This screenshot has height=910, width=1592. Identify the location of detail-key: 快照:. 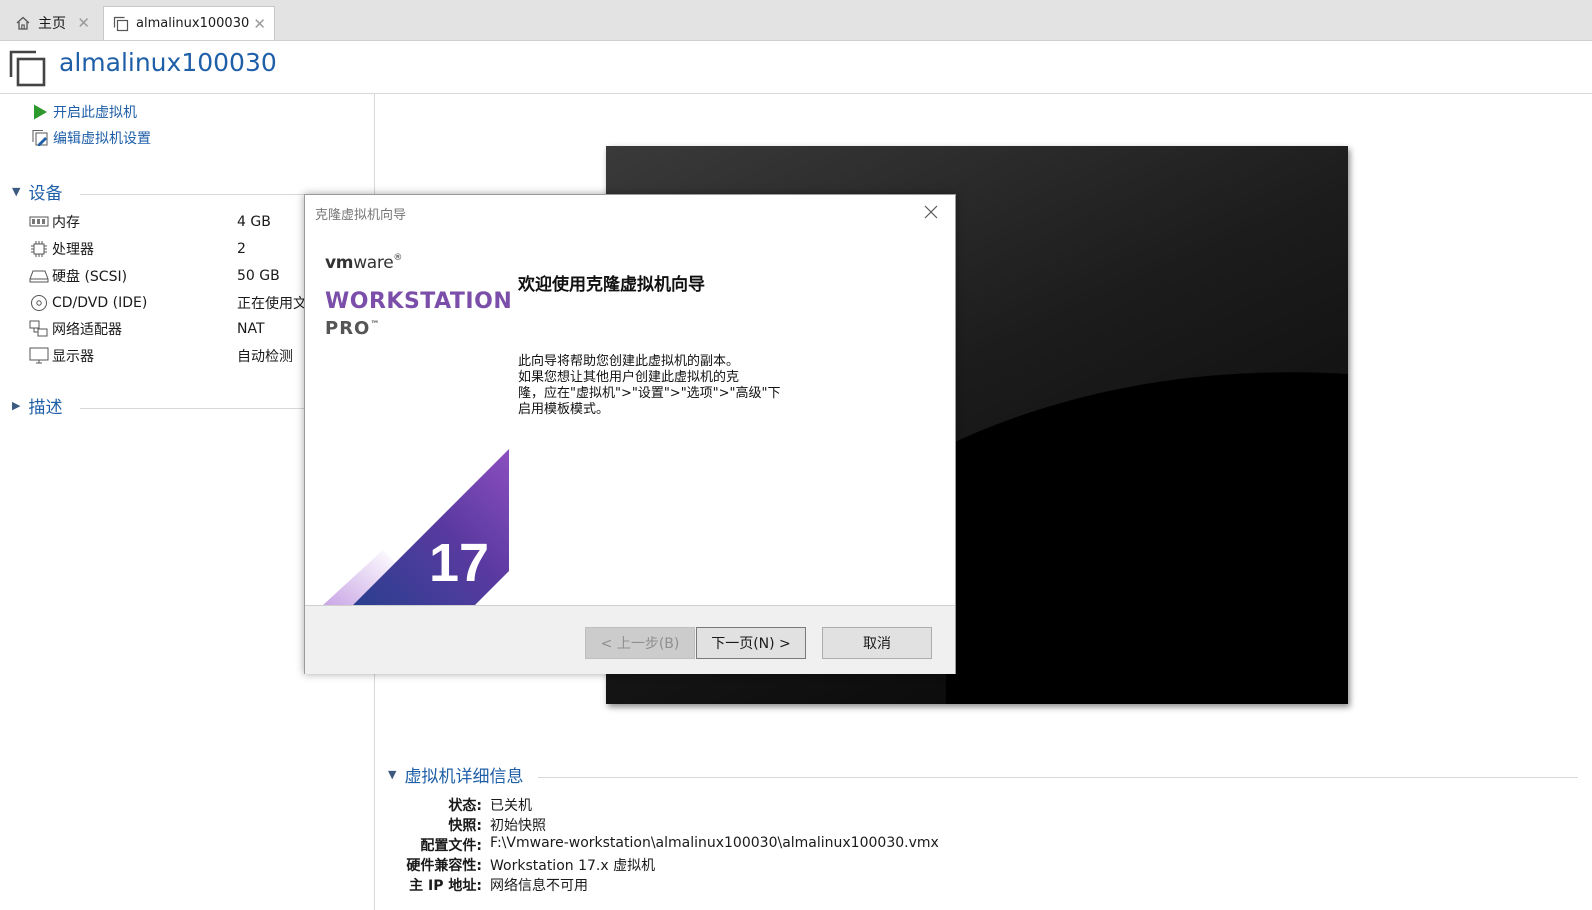
(465, 826).